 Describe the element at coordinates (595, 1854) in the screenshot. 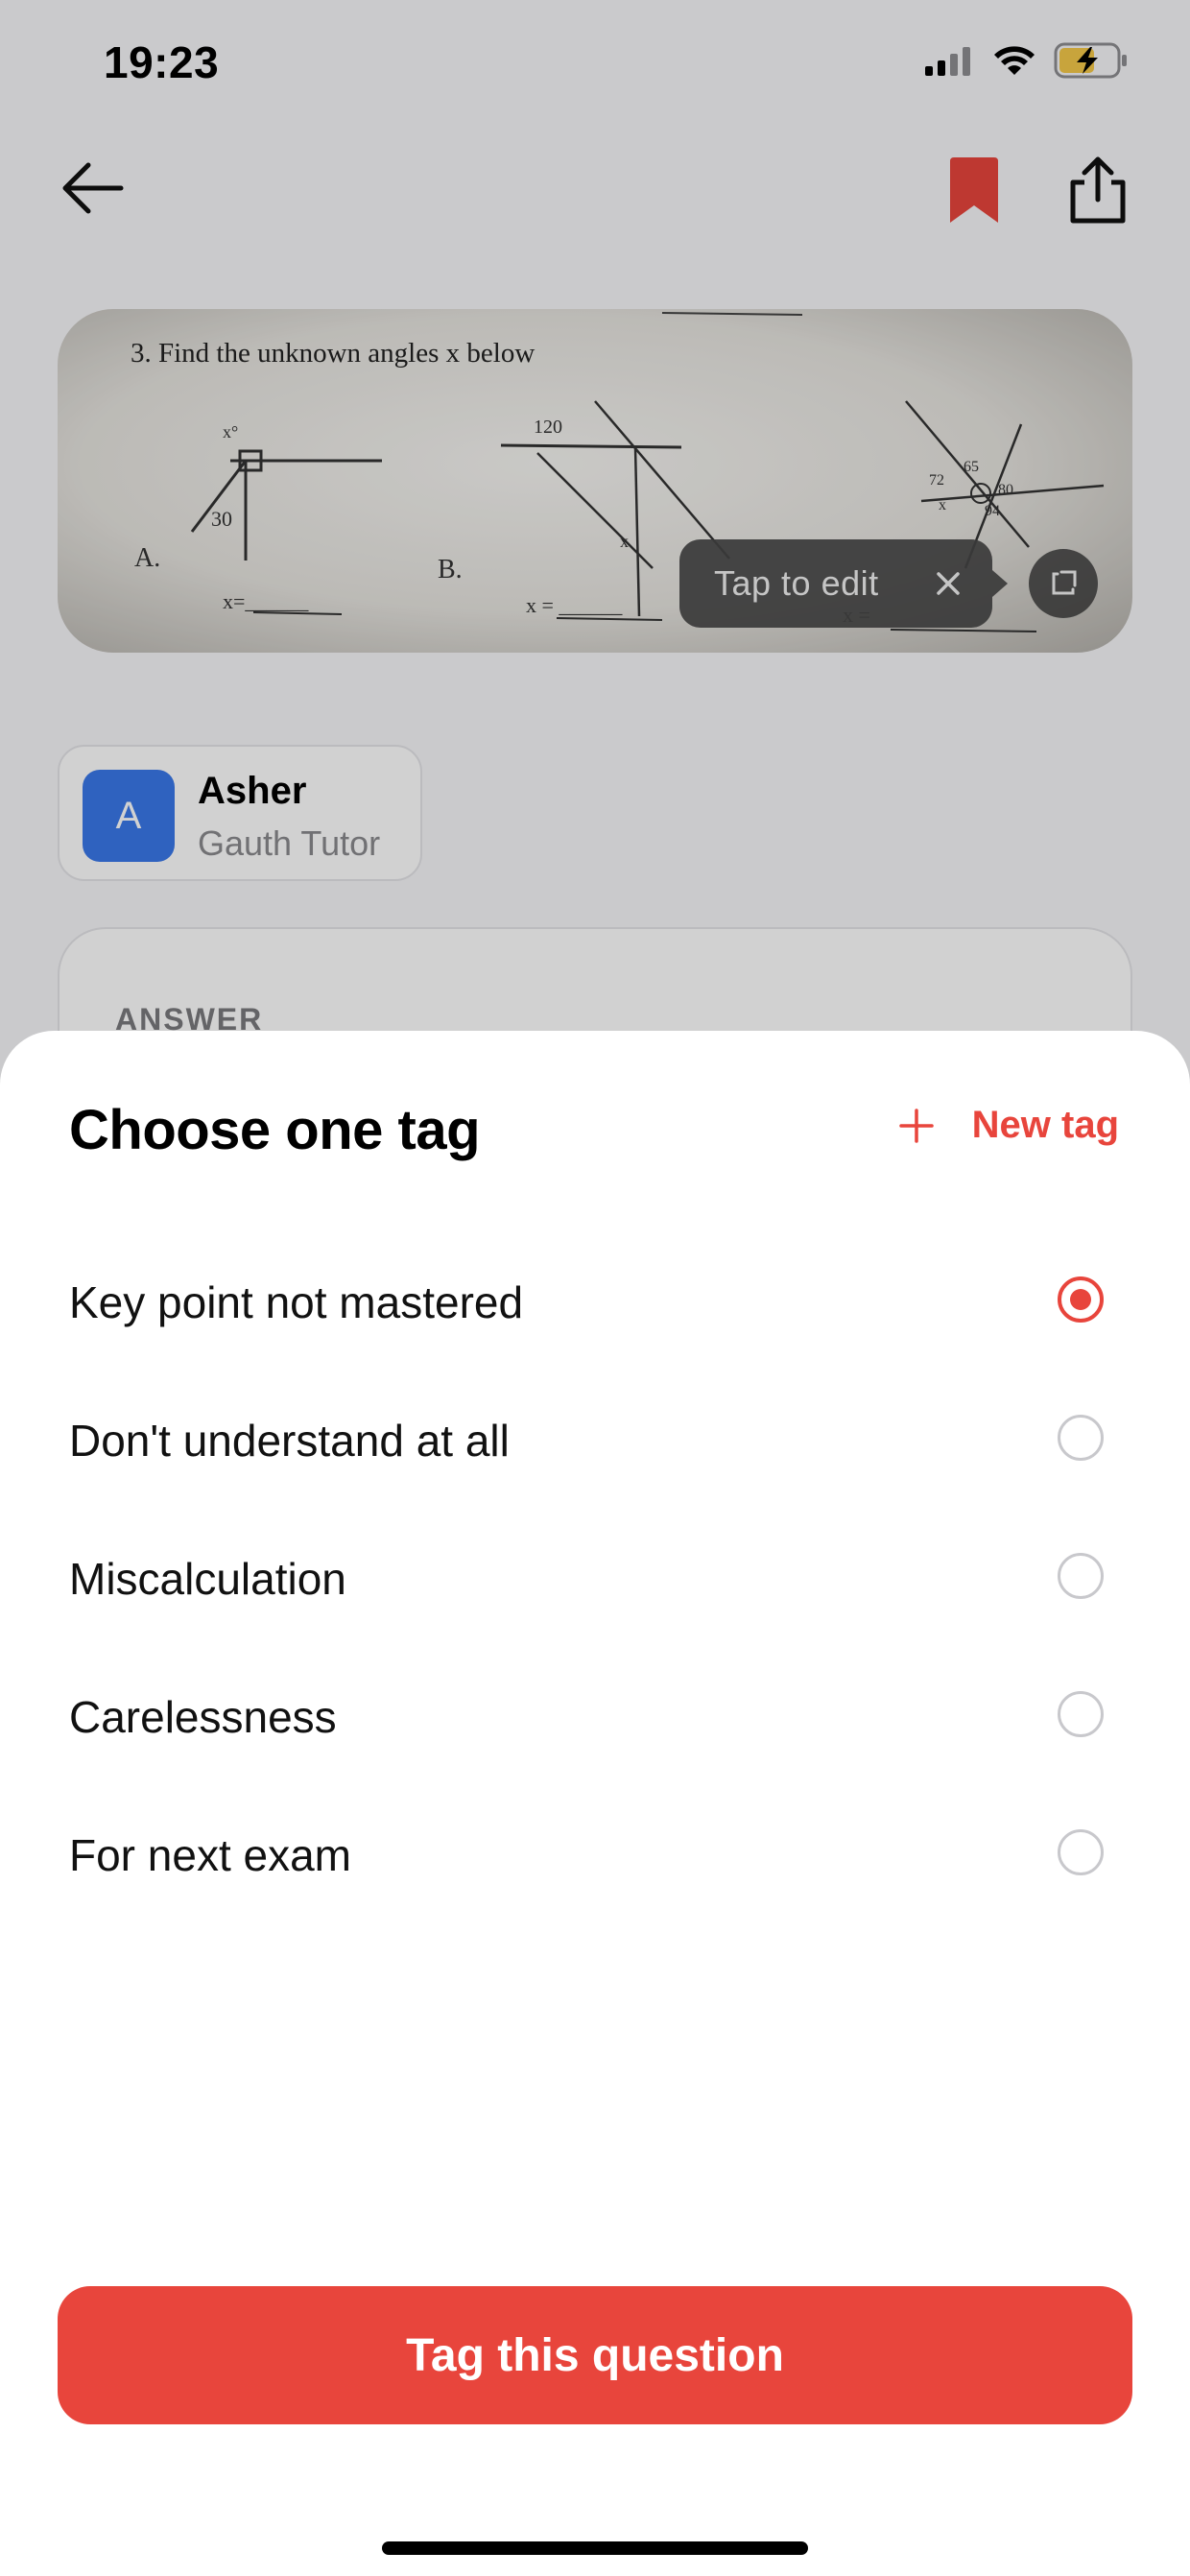

I see `tag-option: For next exam` at that location.